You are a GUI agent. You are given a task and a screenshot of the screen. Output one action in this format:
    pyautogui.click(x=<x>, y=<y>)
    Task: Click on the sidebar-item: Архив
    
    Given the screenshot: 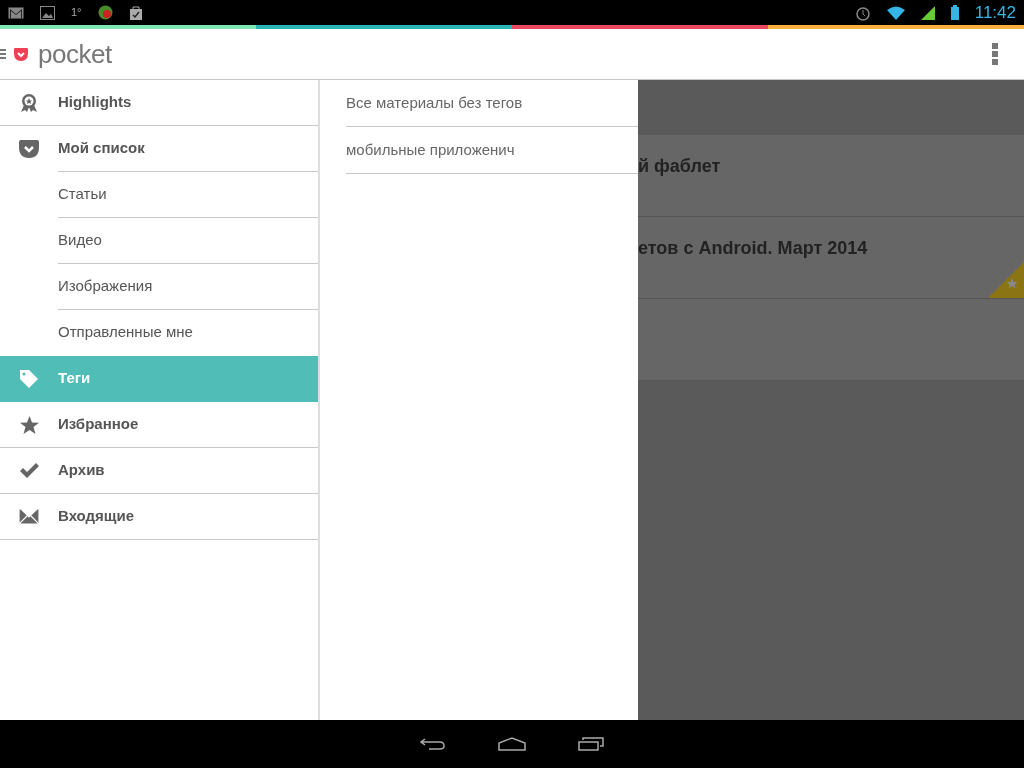 What is the action you would take?
    pyautogui.click(x=159, y=471)
    